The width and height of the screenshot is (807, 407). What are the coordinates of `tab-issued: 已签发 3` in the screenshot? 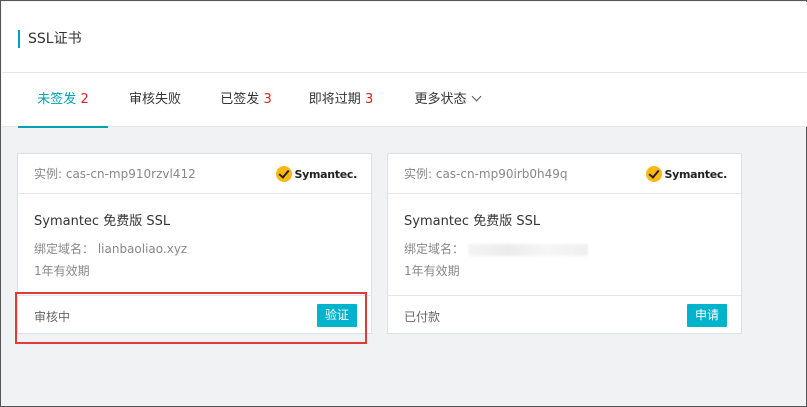 It's located at (246, 100).